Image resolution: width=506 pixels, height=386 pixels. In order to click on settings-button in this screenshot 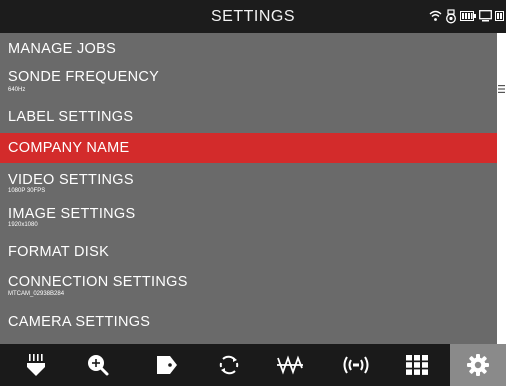, I will do `click(478, 365)`.